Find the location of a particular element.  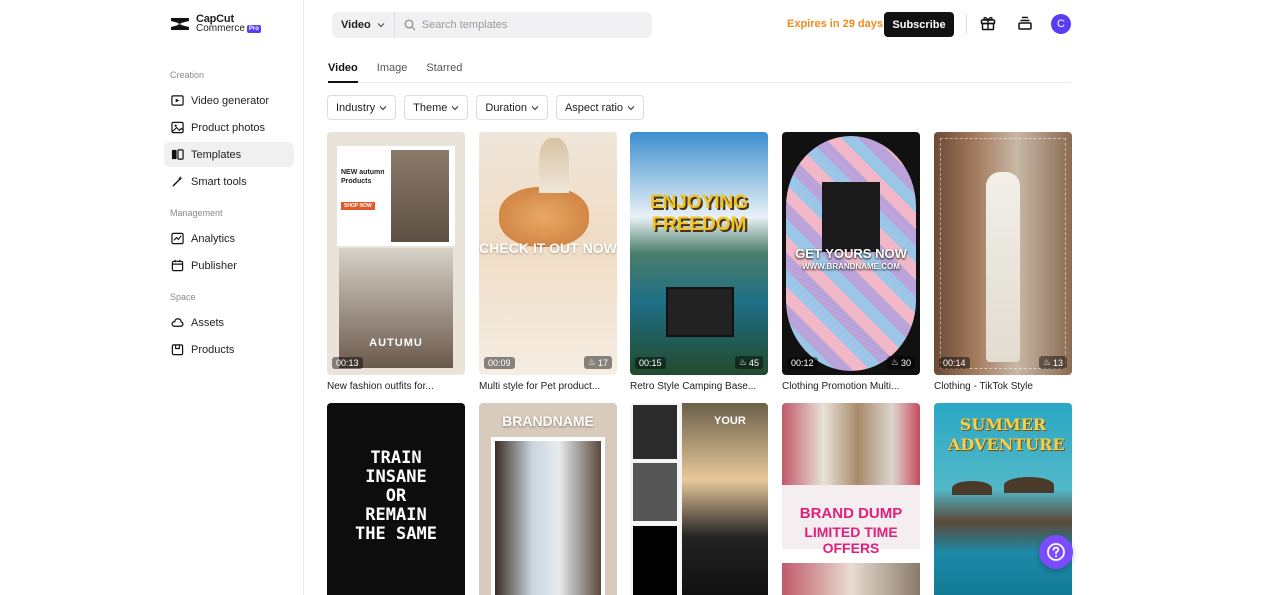

sidebar-item-publisher: Publisher is located at coordinates (229, 265).